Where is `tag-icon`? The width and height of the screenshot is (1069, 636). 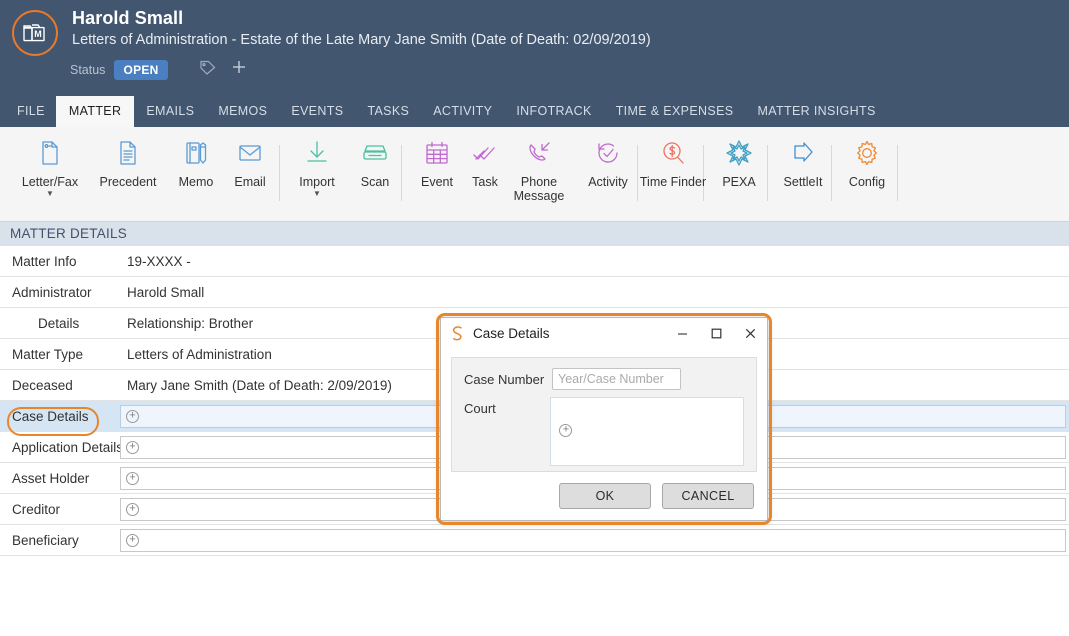 tag-icon is located at coordinates (207, 70).